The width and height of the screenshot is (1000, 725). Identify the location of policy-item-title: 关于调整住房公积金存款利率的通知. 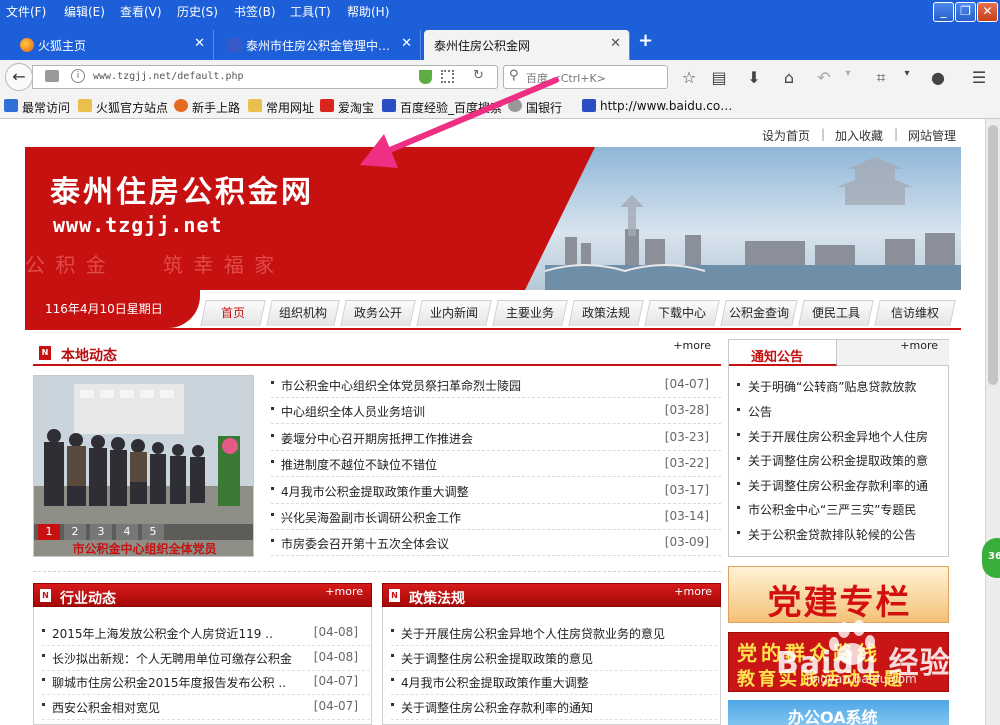
(497, 707).